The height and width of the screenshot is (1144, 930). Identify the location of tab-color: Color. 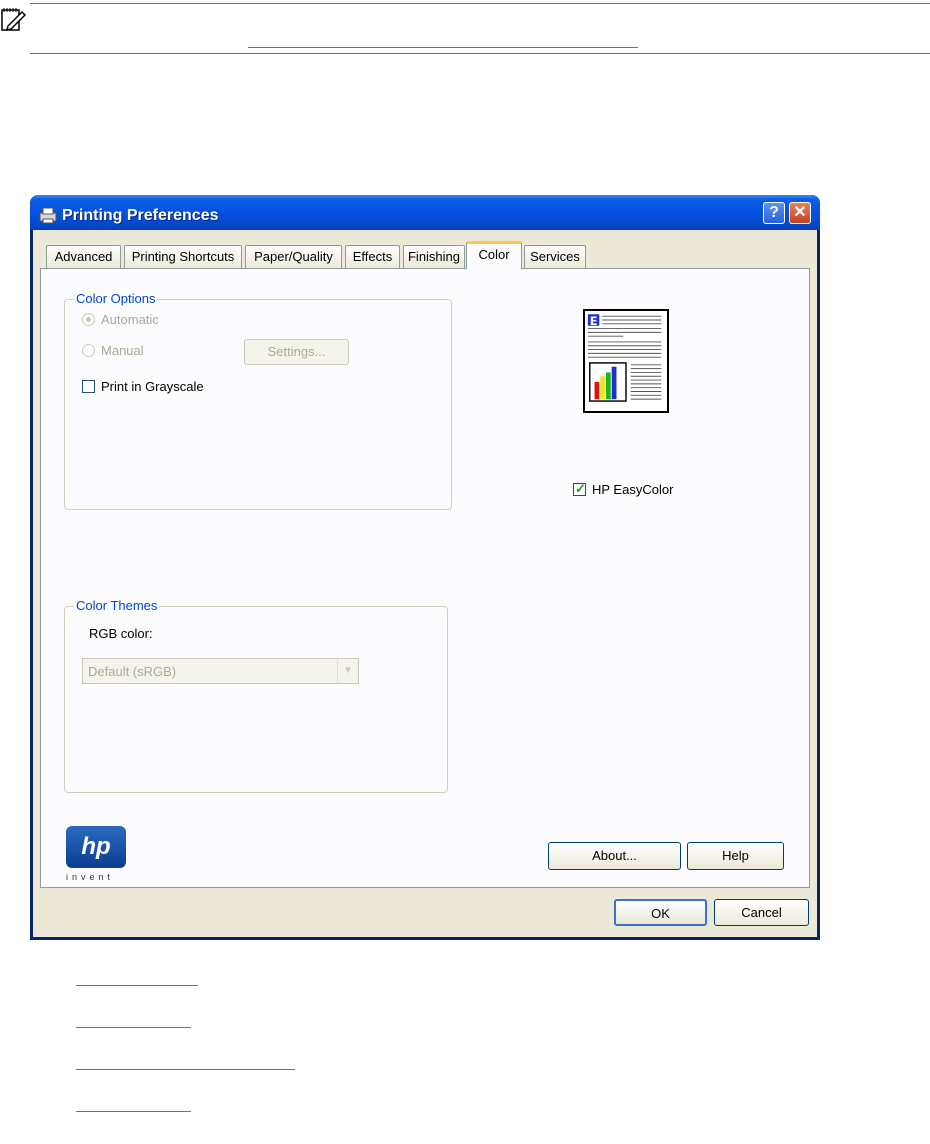
(494, 255).